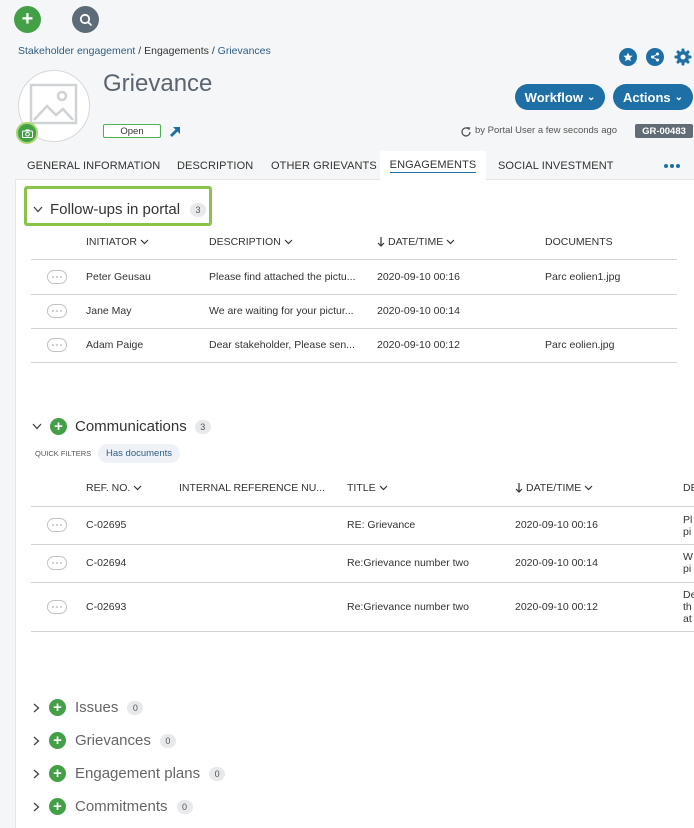 The width and height of the screenshot is (694, 828). What do you see at coordinates (687, 619) in the screenshot?
I see `comm-extra: at` at bounding box center [687, 619].